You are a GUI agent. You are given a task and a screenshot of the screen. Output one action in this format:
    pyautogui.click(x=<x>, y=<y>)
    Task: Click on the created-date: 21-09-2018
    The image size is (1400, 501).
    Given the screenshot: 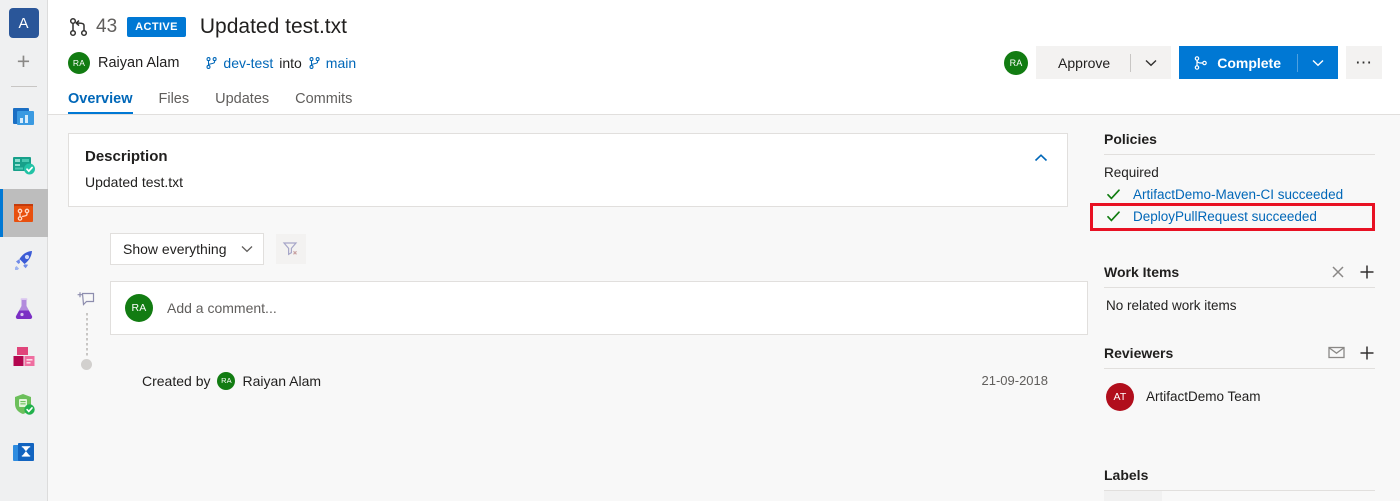 What is the action you would take?
    pyautogui.click(x=1015, y=381)
    